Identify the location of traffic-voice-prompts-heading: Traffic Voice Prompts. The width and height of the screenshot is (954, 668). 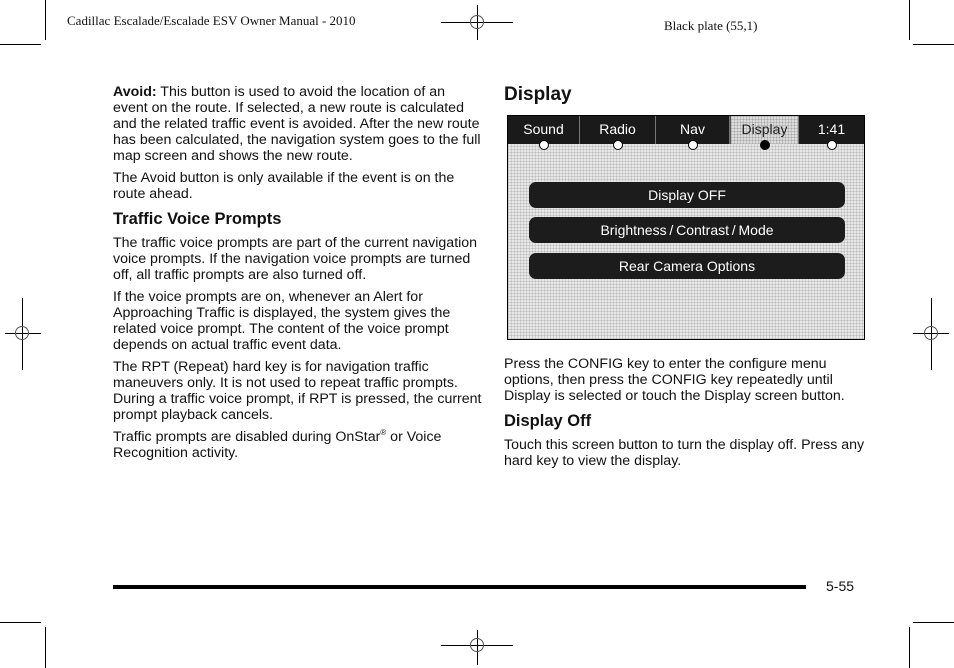
(197, 219).